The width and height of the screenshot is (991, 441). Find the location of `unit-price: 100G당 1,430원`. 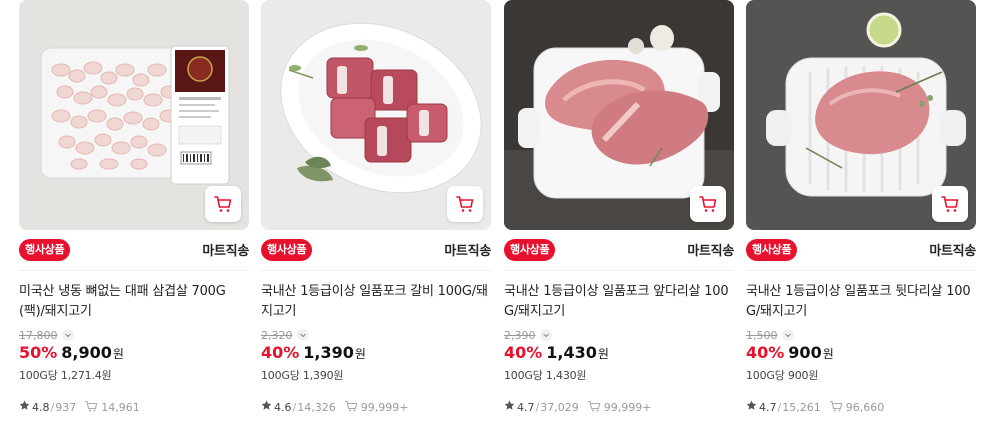

unit-price: 100G당 1,430원 is located at coordinates (545, 375).